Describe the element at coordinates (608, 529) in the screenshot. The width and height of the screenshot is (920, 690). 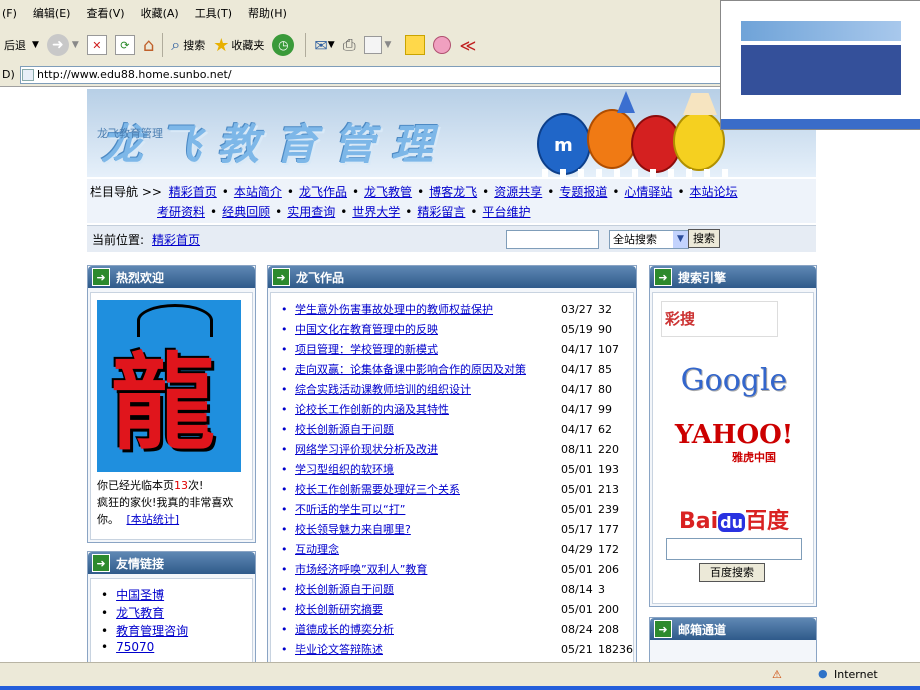
I see `article-views: 177` at that location.